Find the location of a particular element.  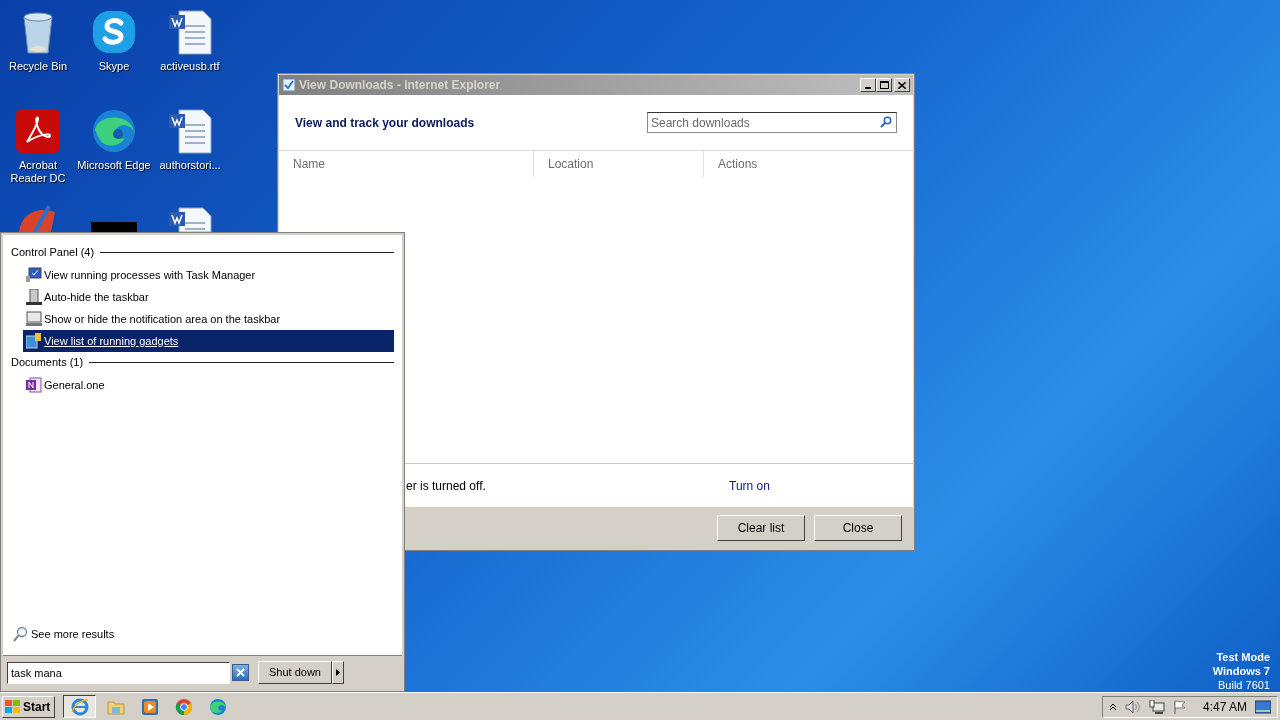

column-header: Name is located at coordinates (406, 164).